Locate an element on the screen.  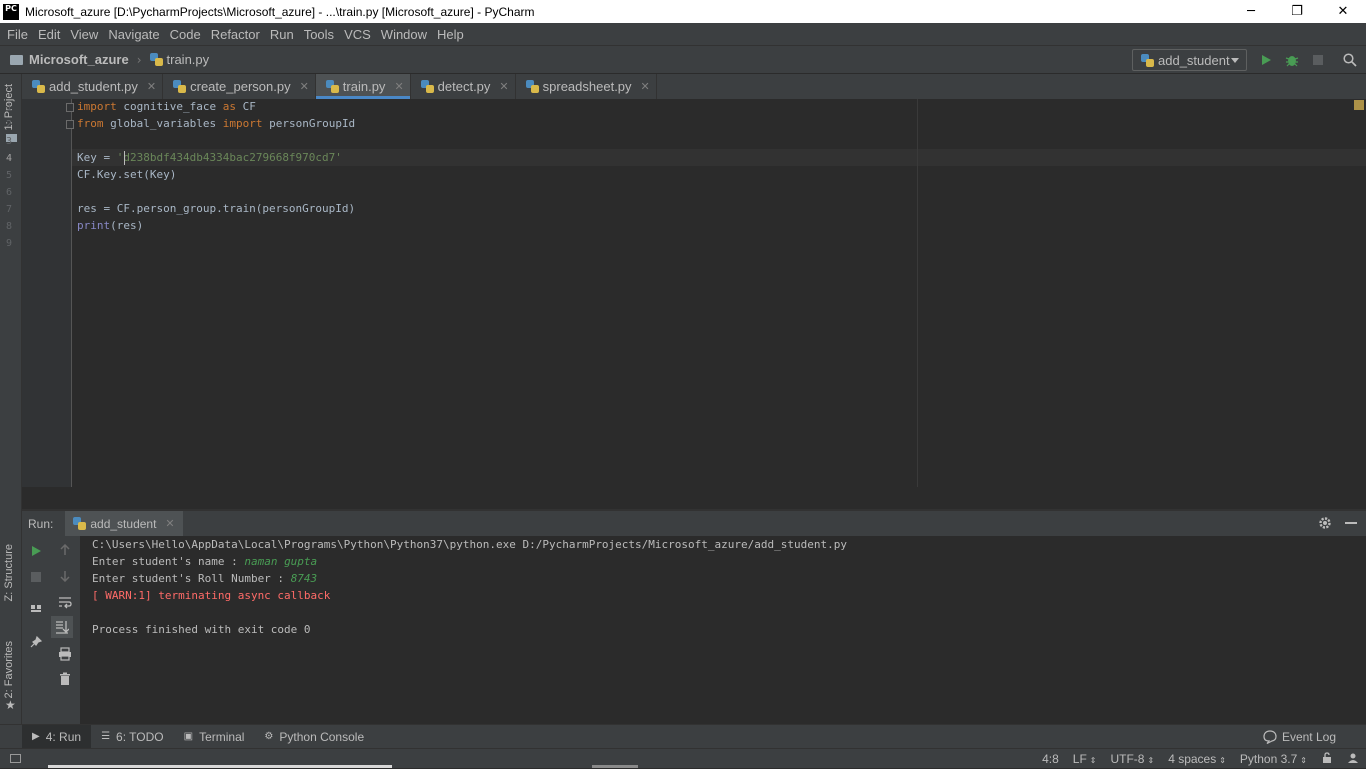
trash-icon is located at coordinates (65, 679).